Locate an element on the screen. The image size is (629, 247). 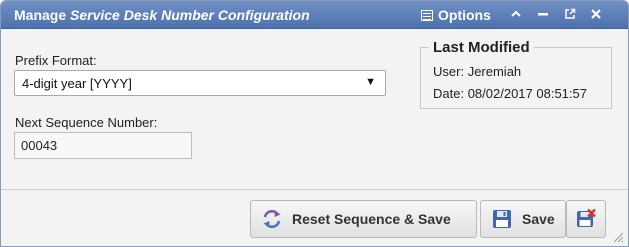
resize-grip-icon is located at coordinates (618, 237).